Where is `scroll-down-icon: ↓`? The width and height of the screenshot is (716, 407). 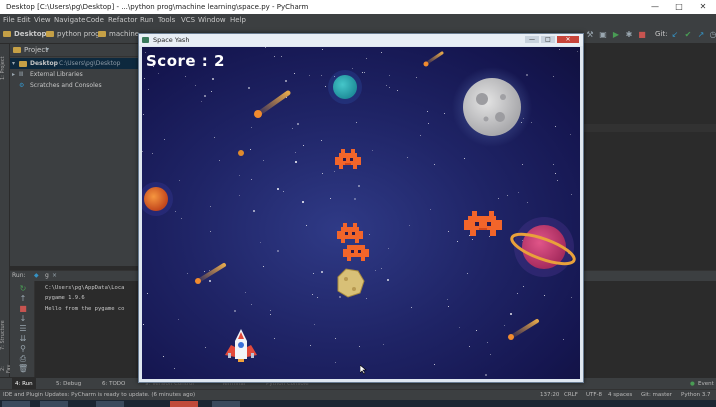 scroll-down-icon: ↓ is located at coordinates (23, 319).